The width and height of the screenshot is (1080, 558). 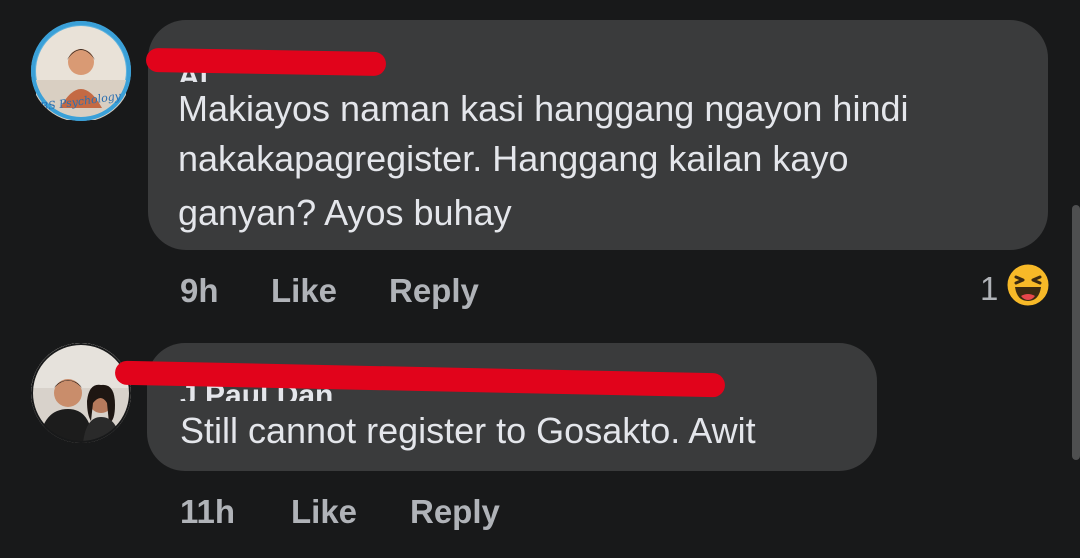 I want to click on commenter-avatar, so click(x=81, y=393).